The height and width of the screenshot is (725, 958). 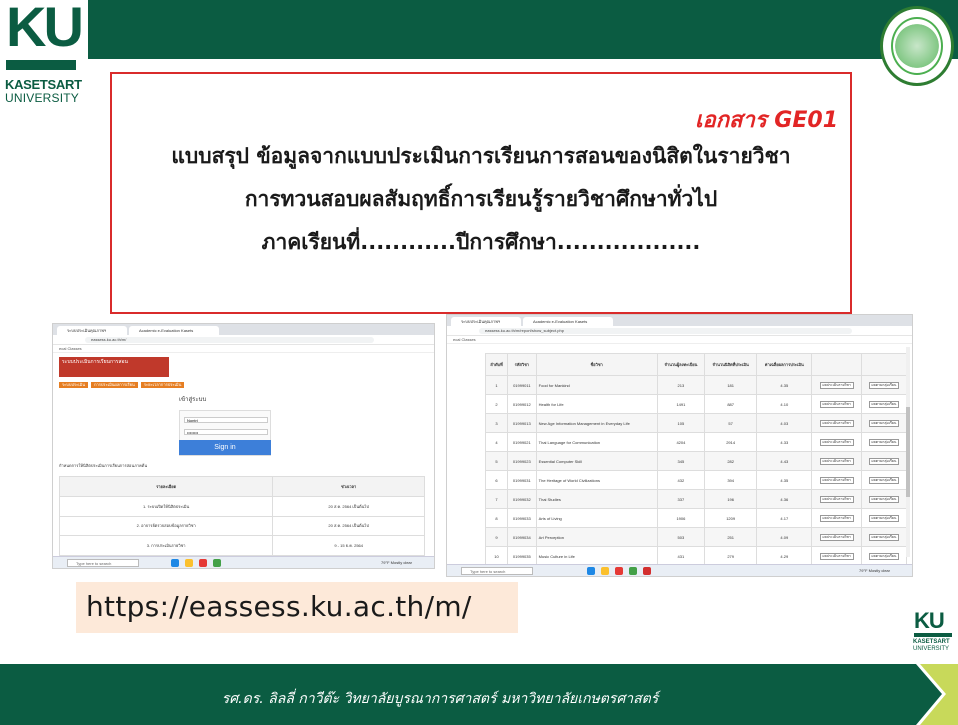 What do you see at coordinates (114, 385) in the screenshot?
I see `menu-item-2: การประเมินผลการเรียน` at bounding box center [114, 385].